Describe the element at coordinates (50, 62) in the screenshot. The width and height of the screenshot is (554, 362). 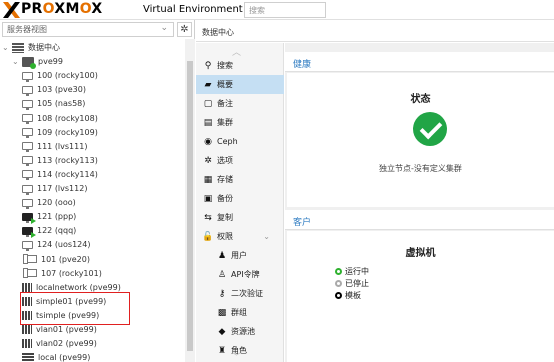
I see `tree-item-label: pve99` at that location.